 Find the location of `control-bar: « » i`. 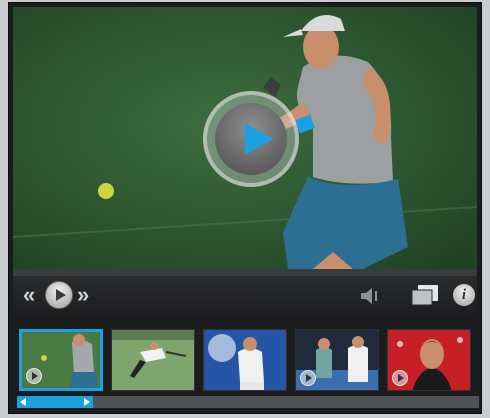

control-bar: « » i is located at coordinates (245, 296).